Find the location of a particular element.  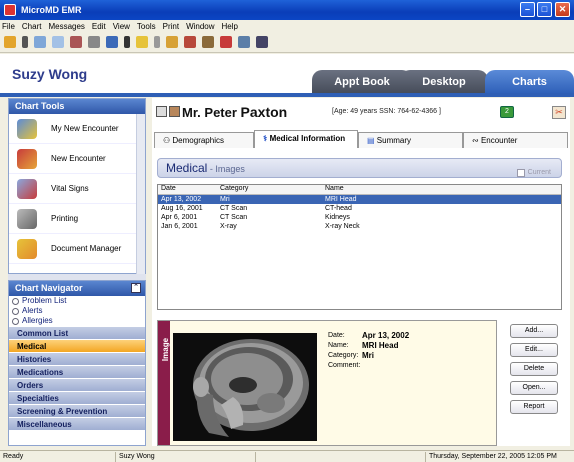

app-logo-icon is located at coordinates (10, 10).